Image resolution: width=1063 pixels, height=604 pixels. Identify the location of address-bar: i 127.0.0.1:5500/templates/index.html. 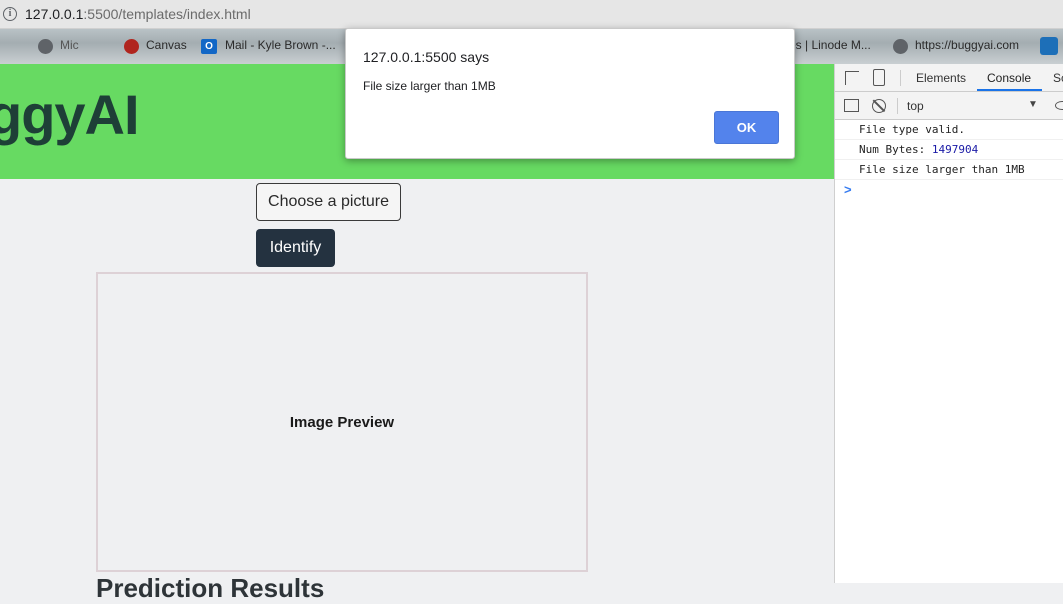
(531, 14).